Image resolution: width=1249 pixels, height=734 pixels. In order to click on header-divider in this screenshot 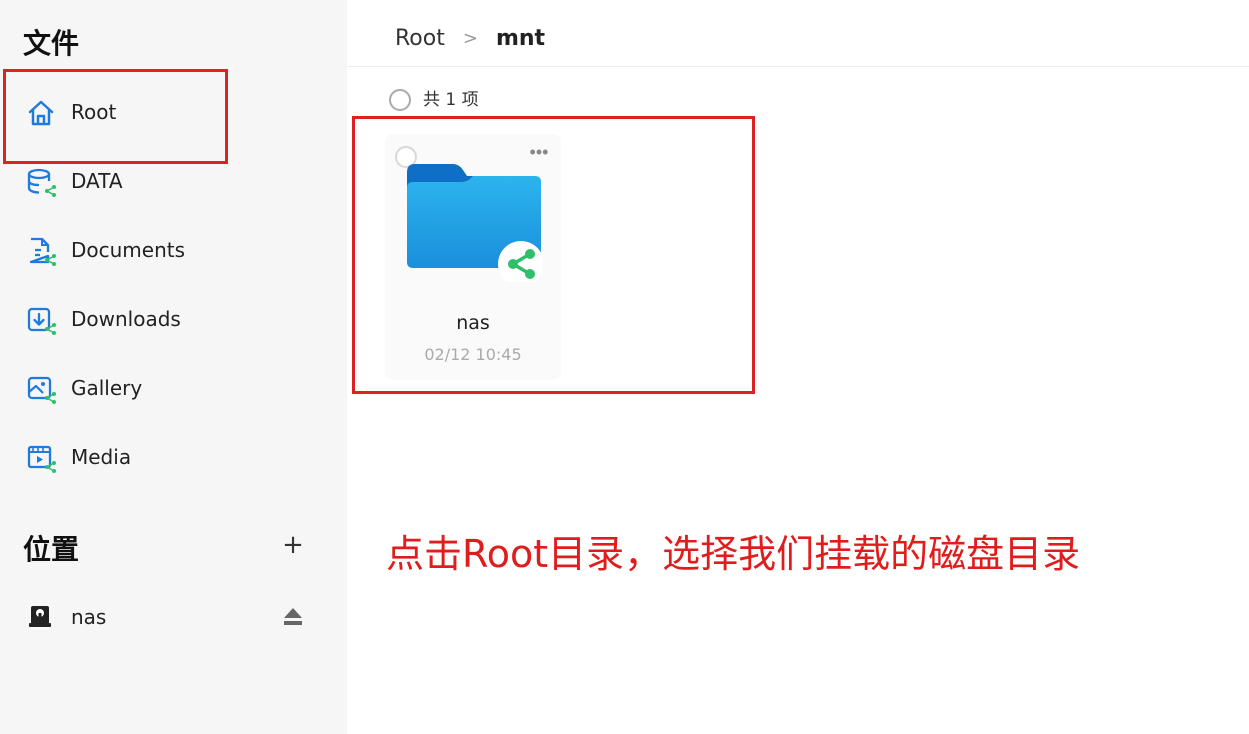, I will do `click(798, 66)`.